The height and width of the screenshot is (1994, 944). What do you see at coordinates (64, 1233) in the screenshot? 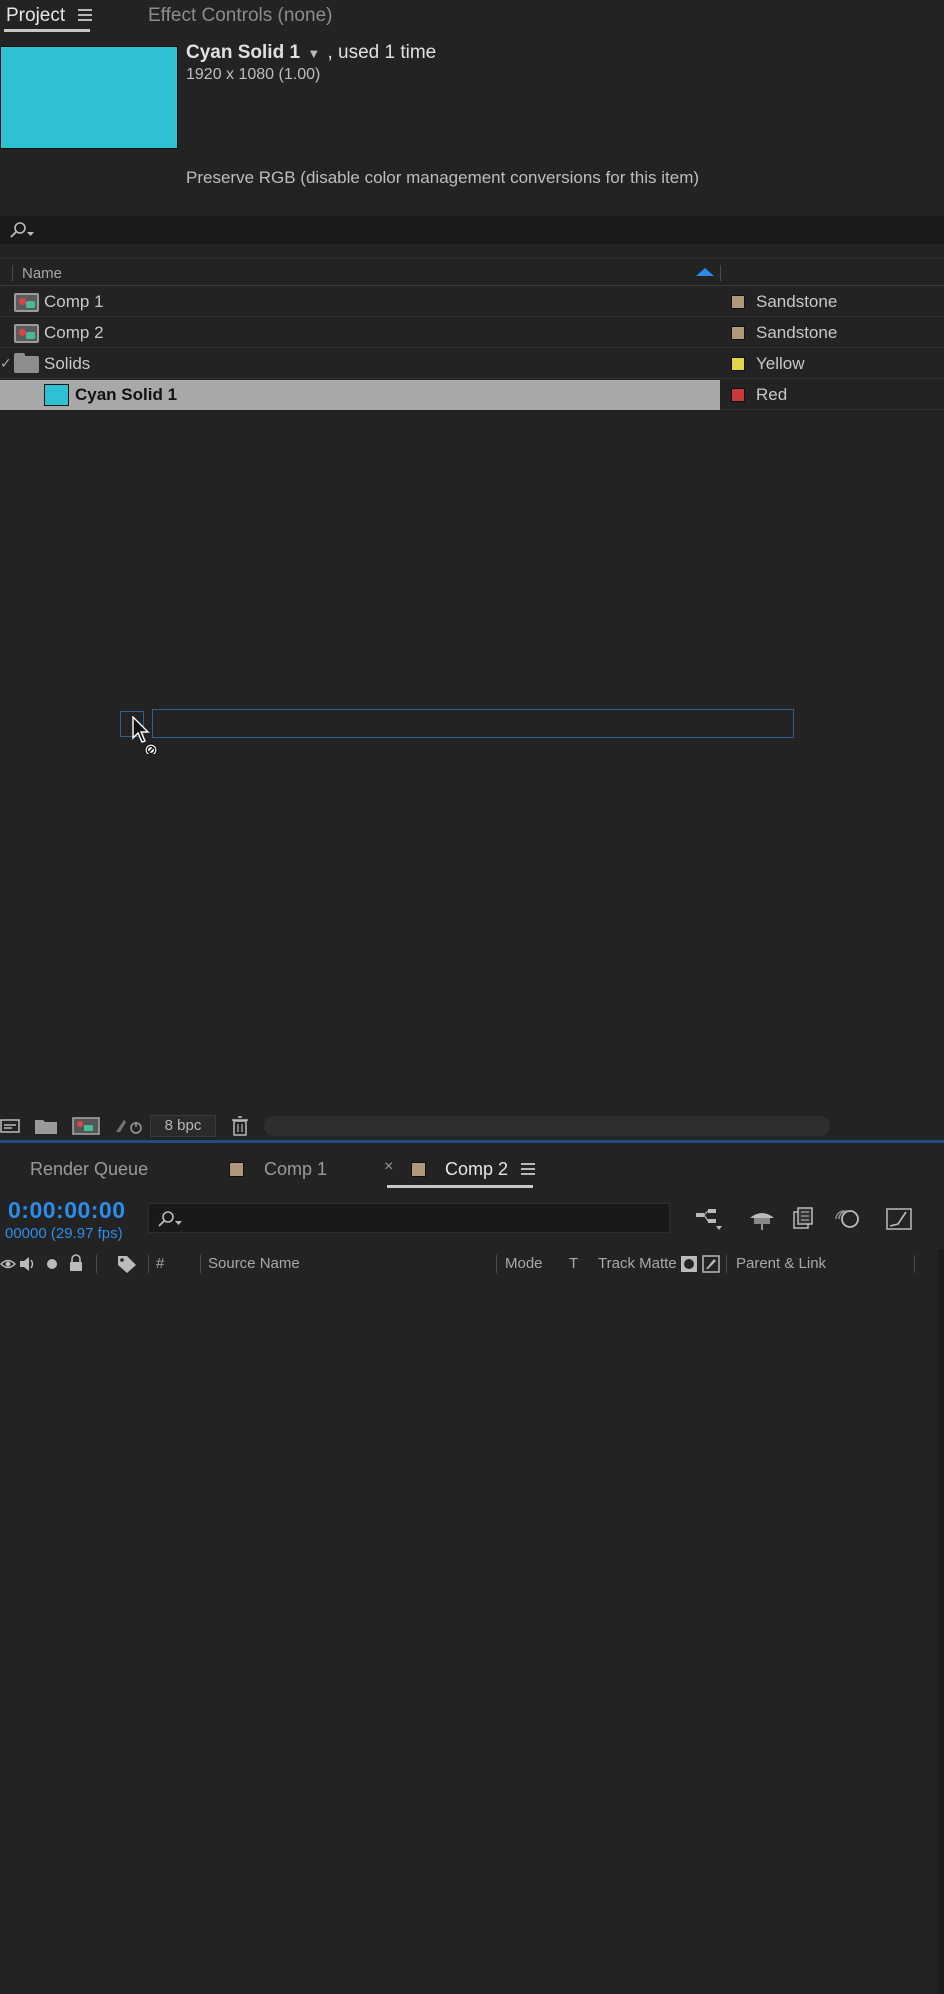
I see `frame-fps-readout: 00000 (29.97 fps)` at bounding box center [64, 1233].